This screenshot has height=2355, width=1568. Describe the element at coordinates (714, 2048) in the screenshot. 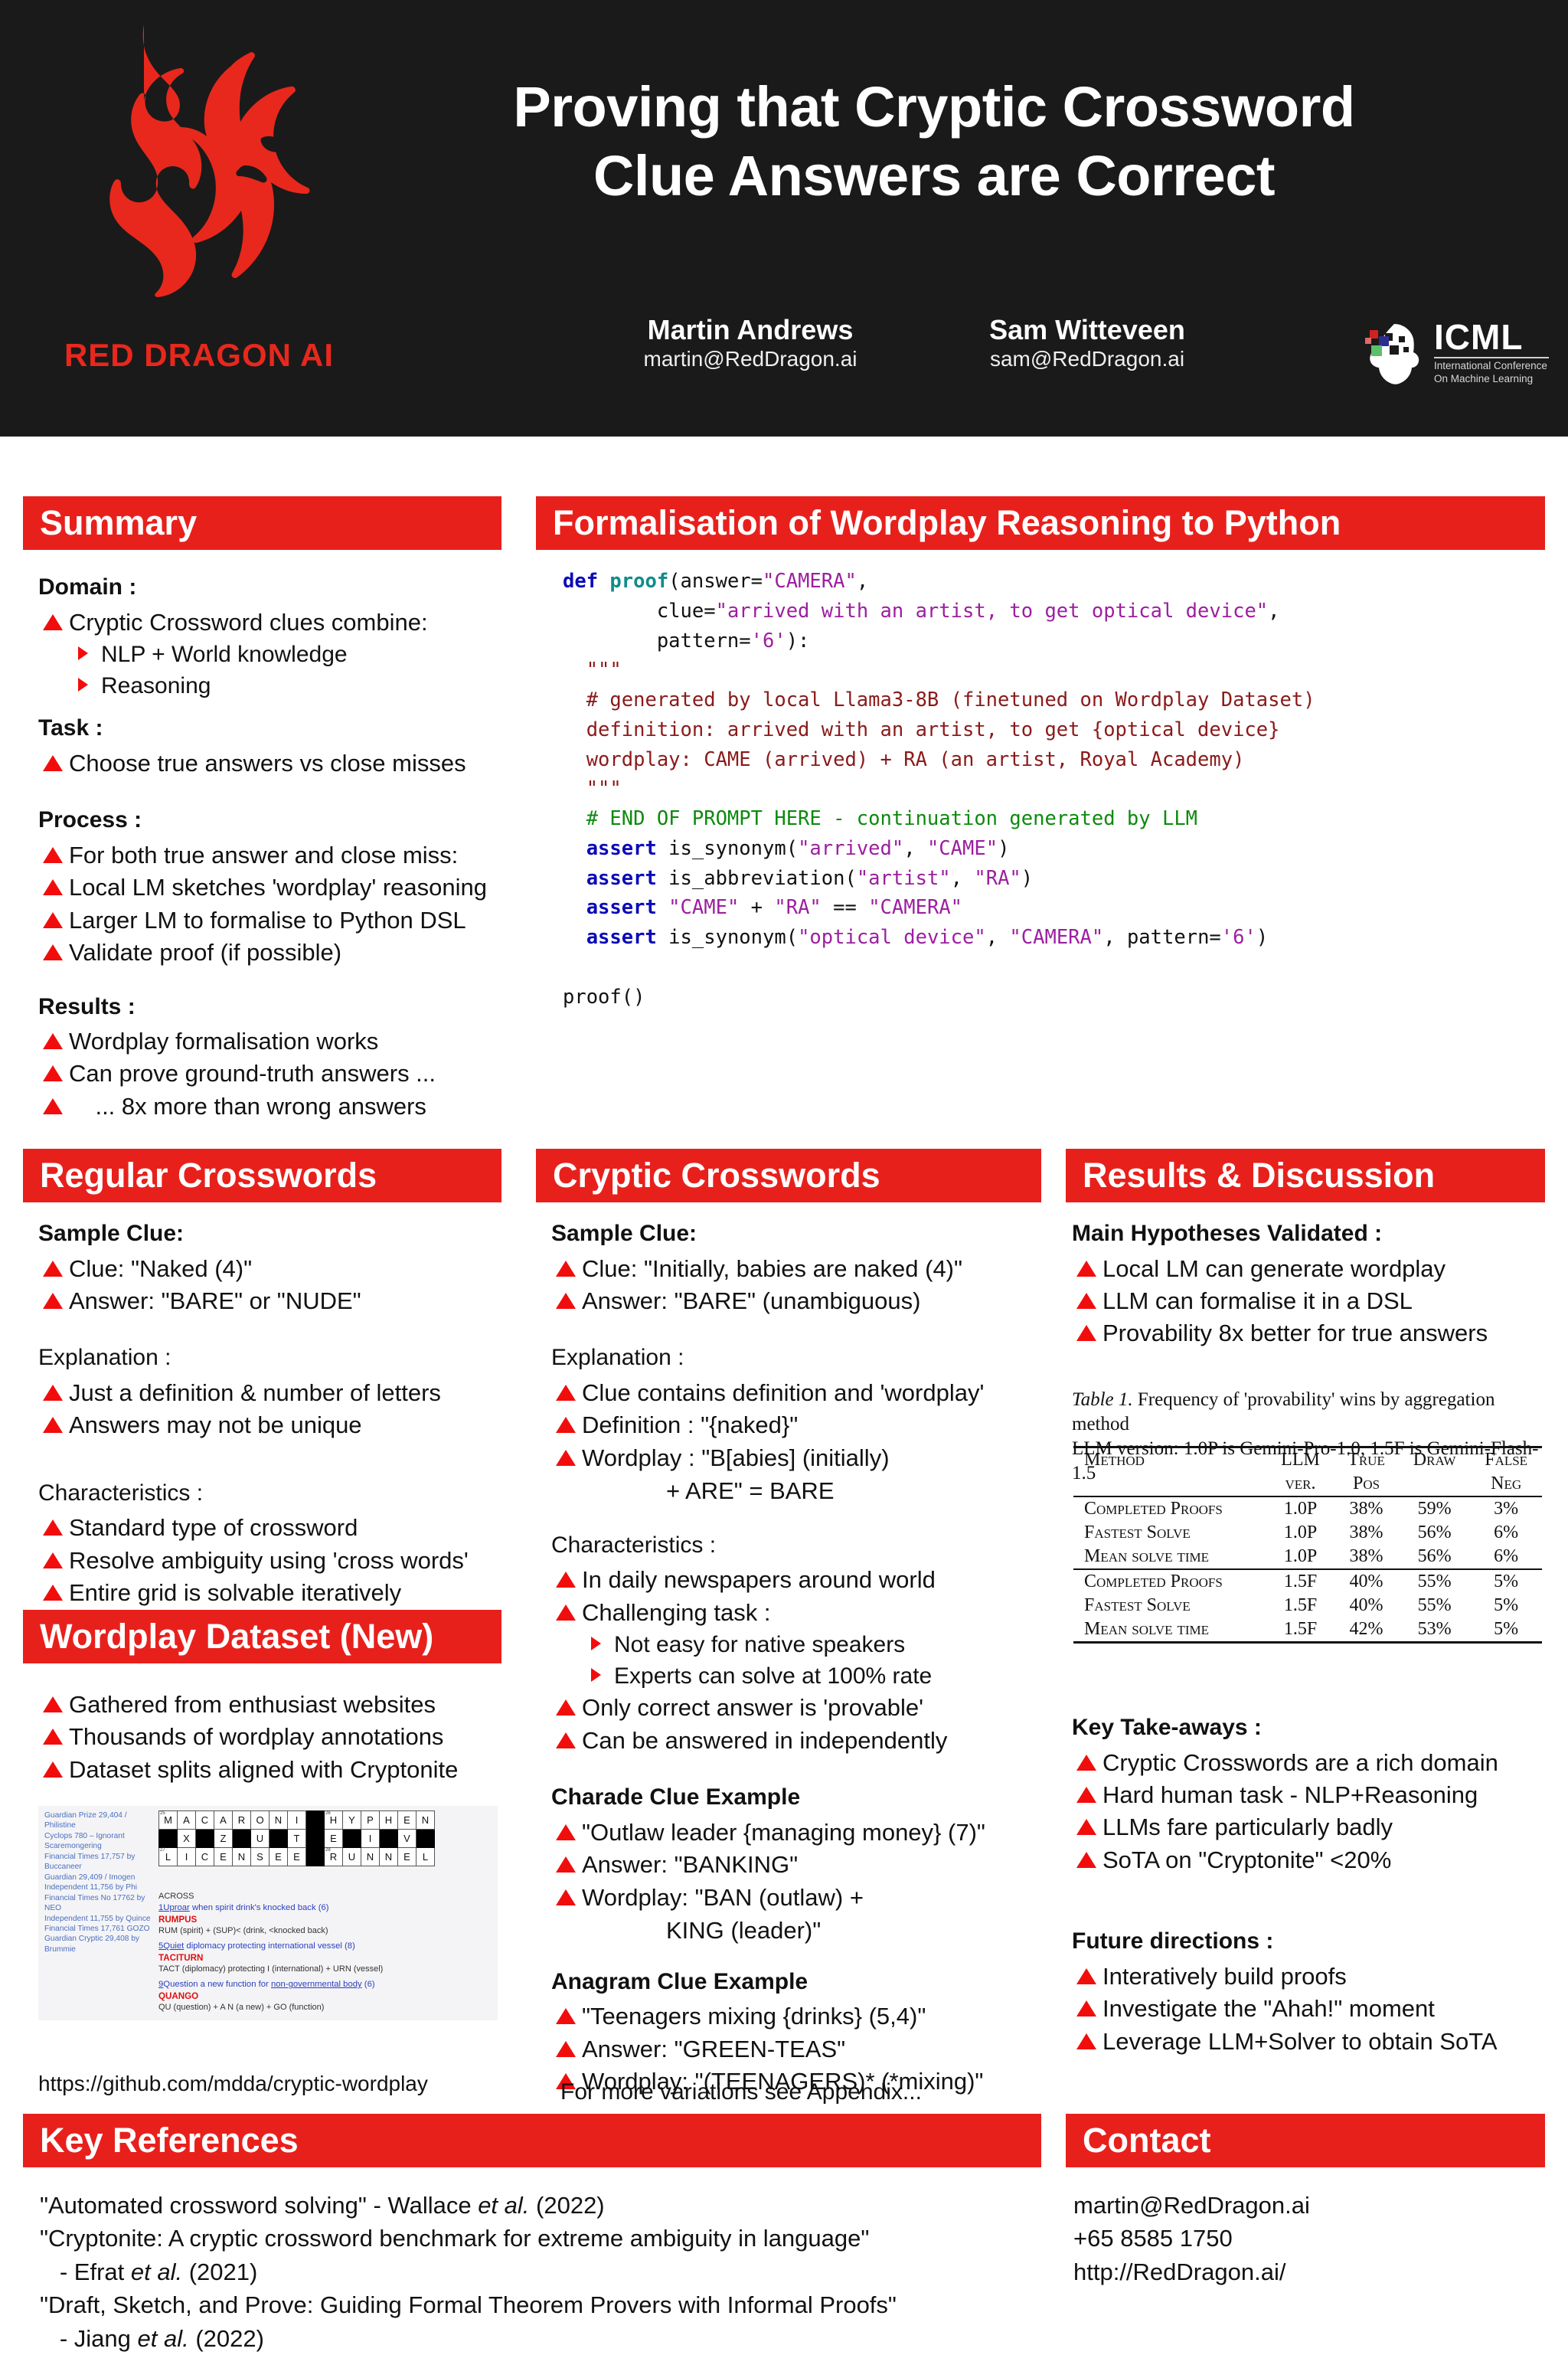

I see `list-item-label: Answer: "GREEN-TEAS"` at that location.